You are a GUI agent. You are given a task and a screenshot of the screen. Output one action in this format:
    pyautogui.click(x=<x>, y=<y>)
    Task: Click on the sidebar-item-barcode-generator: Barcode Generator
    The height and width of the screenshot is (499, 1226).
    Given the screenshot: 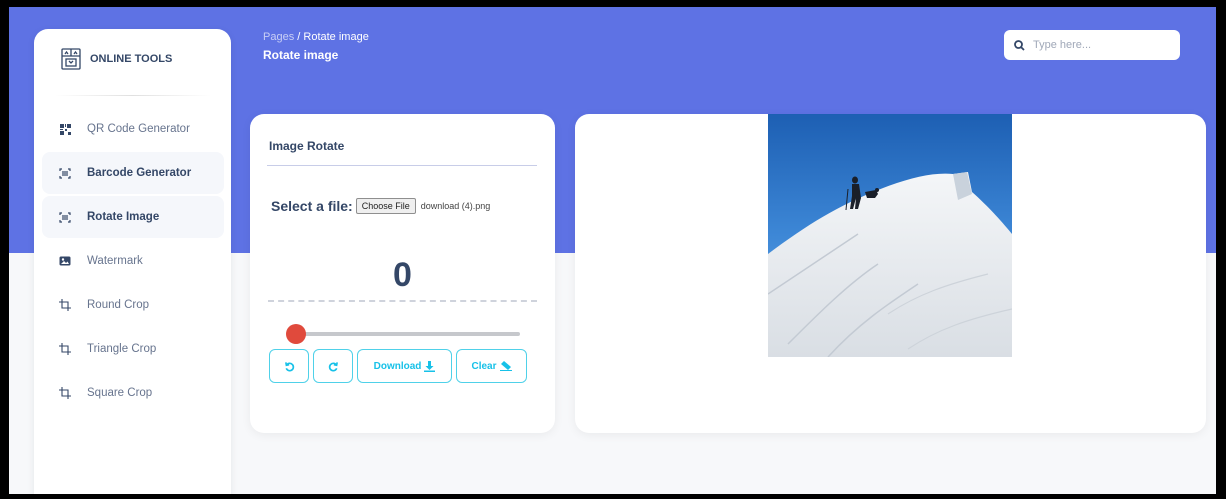 What is the action you would take?
    pyautogui.click(x=133, y=173)
    